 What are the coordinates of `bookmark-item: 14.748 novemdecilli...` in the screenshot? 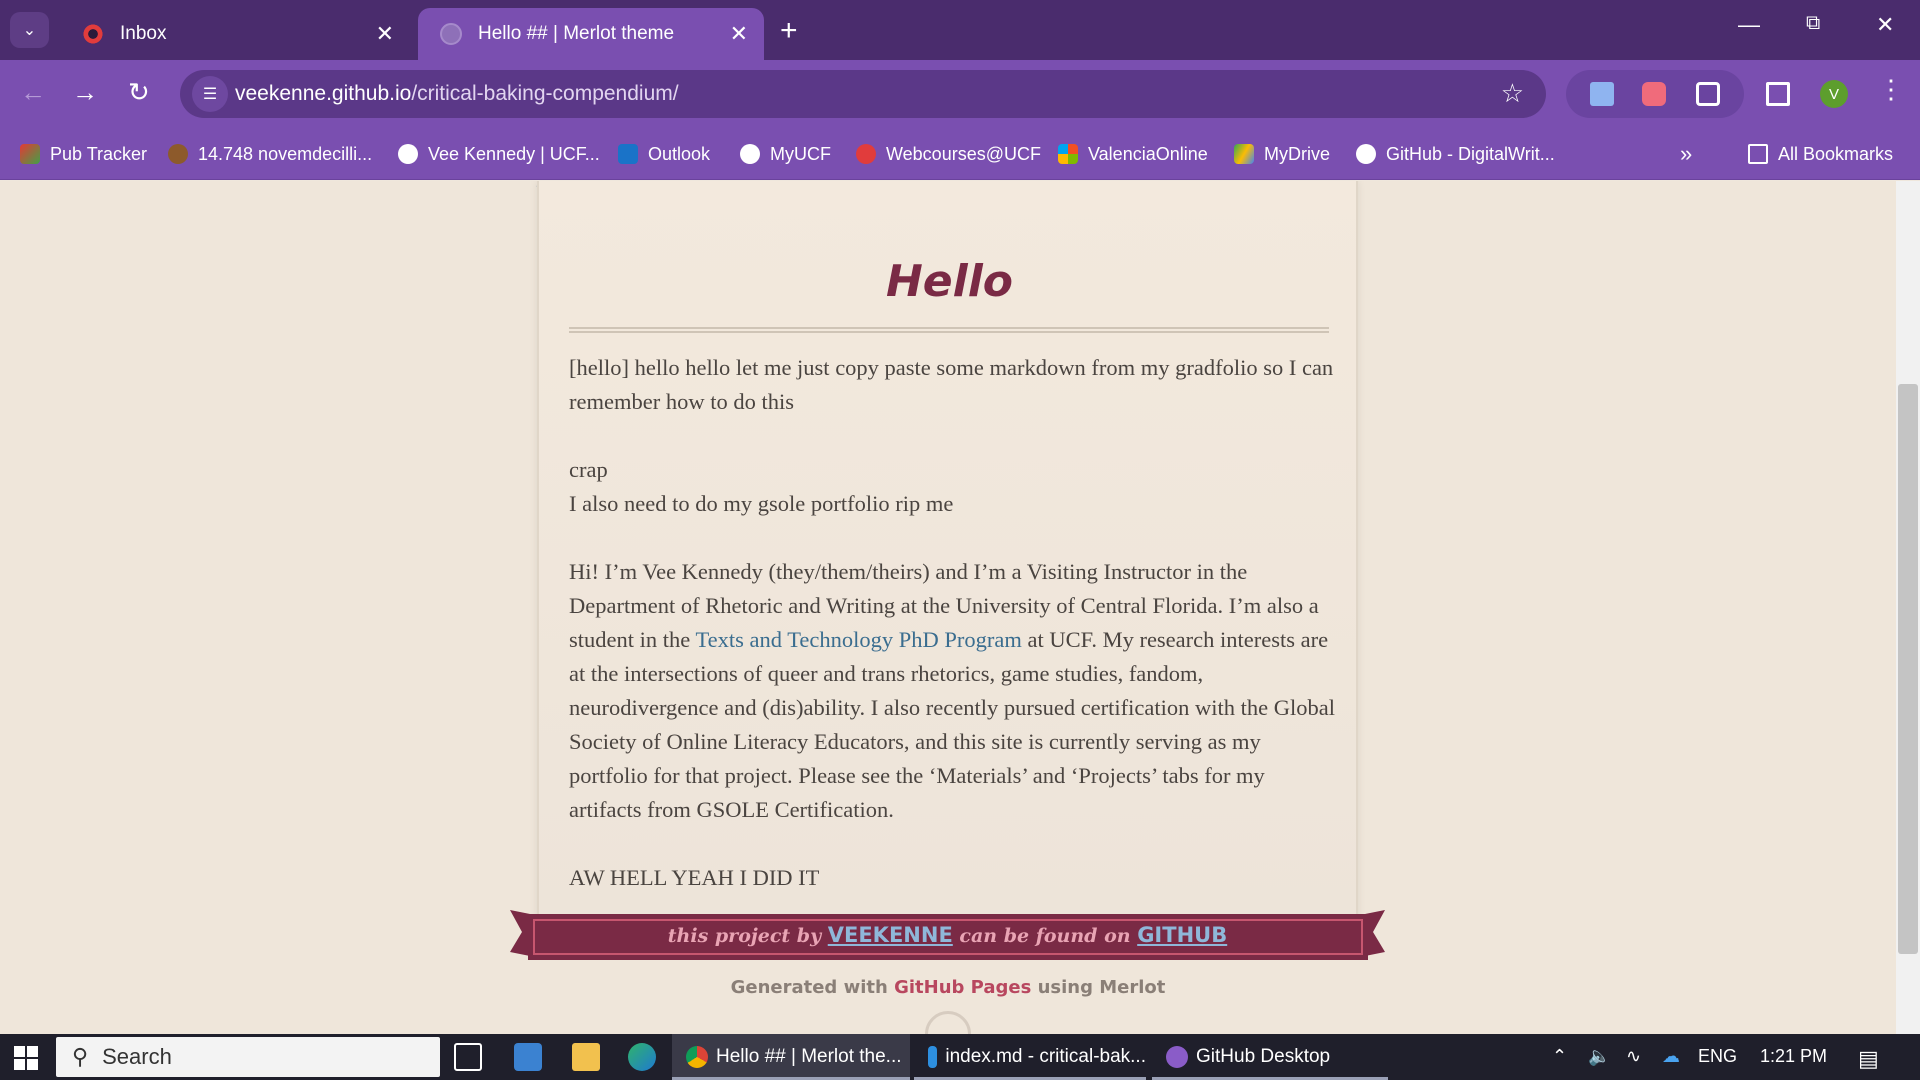 It's located at (270, 154).